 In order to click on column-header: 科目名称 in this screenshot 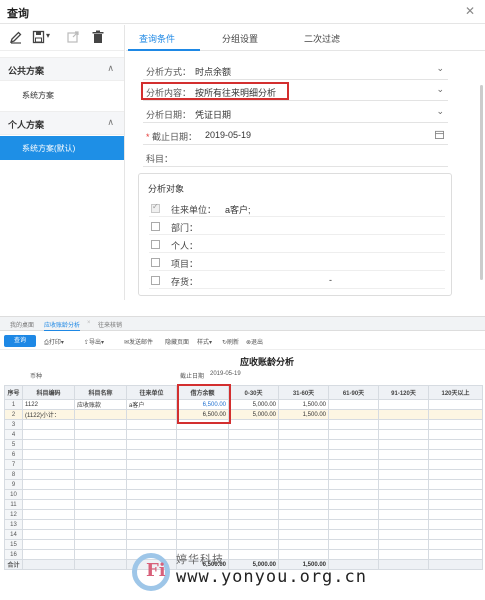, I will do `click(100, 392)`.